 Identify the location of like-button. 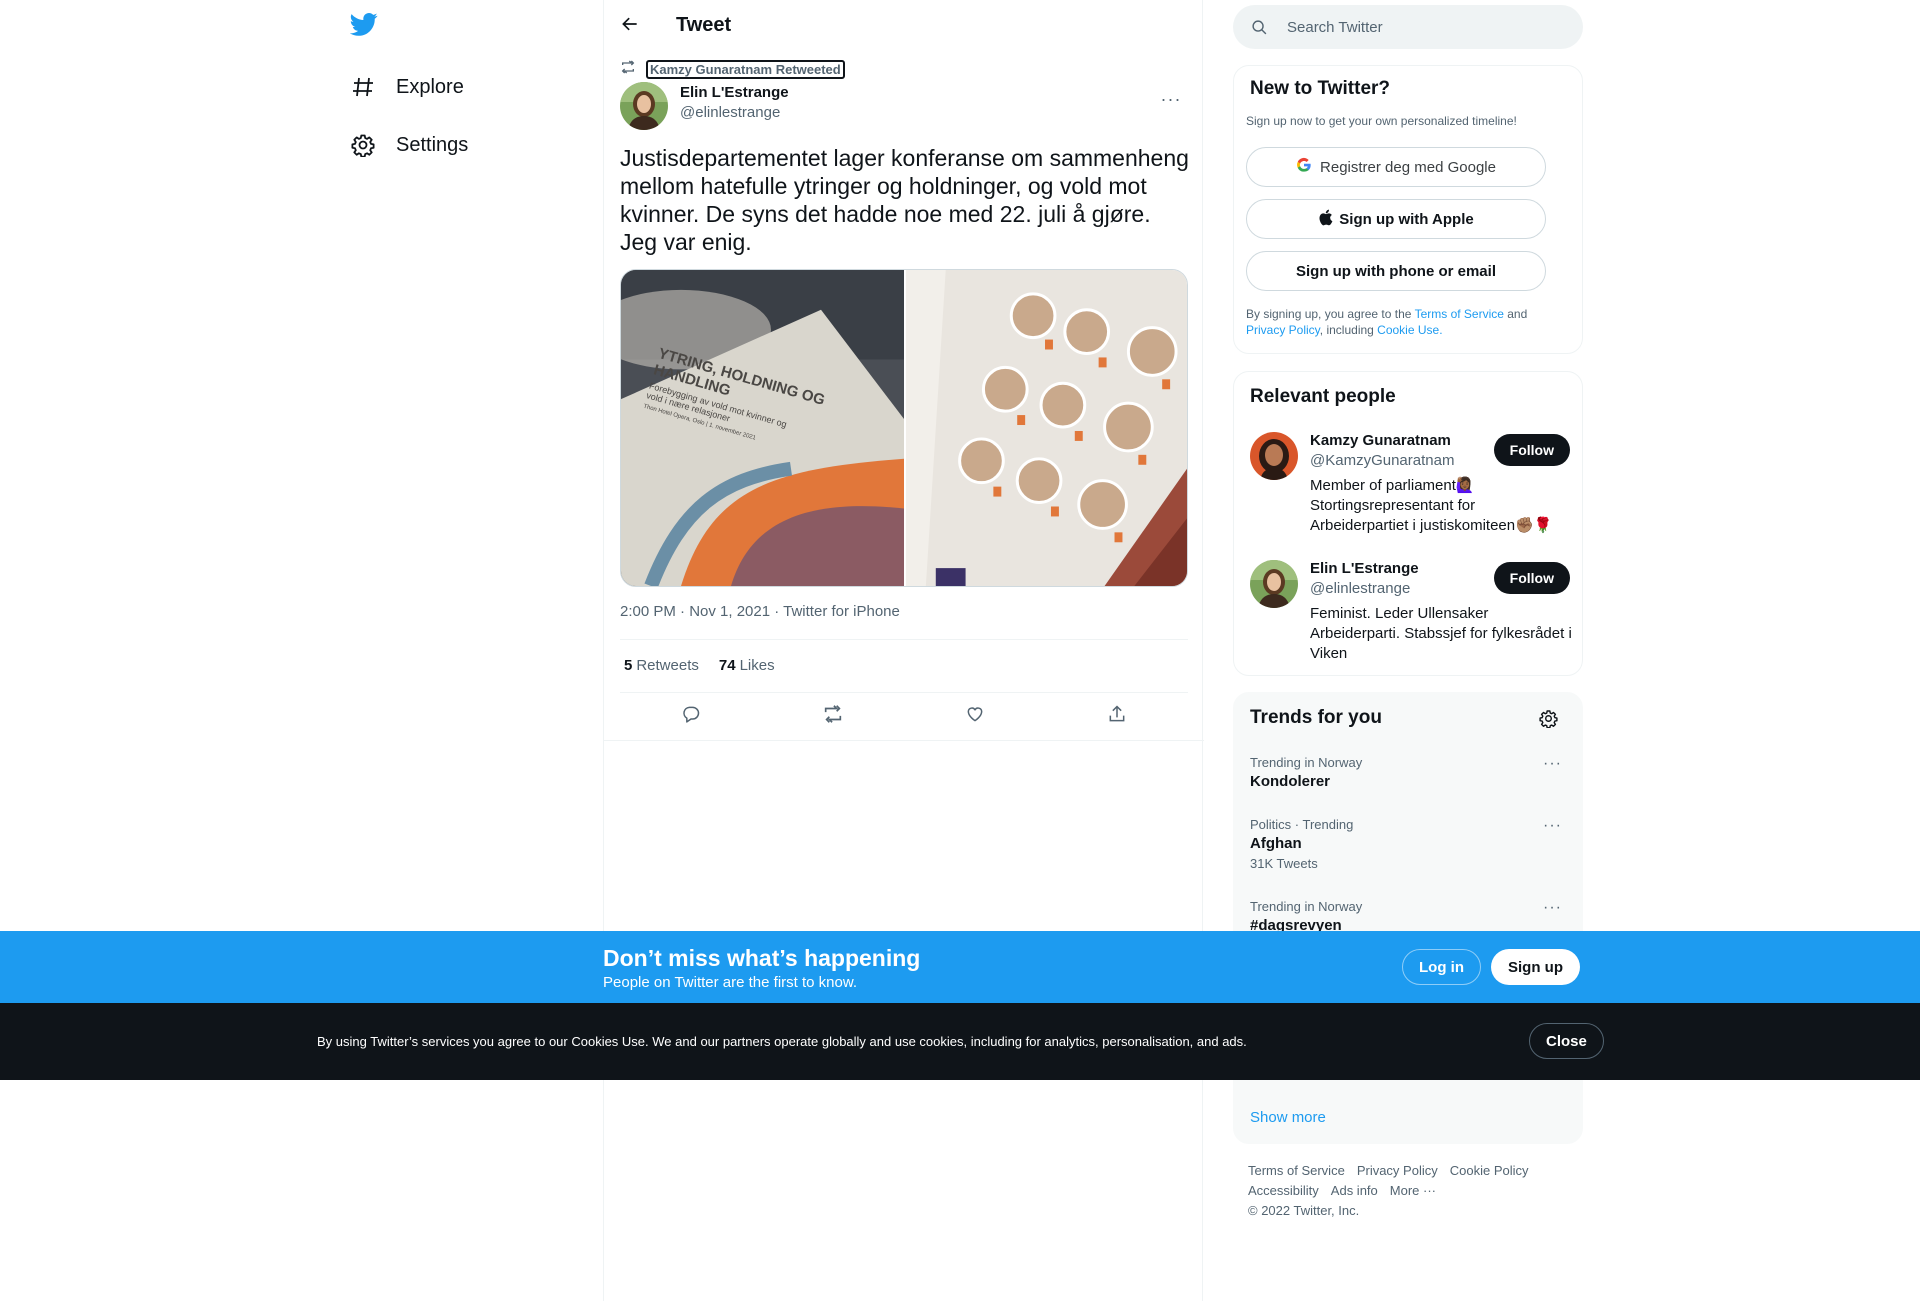
(975, 716).